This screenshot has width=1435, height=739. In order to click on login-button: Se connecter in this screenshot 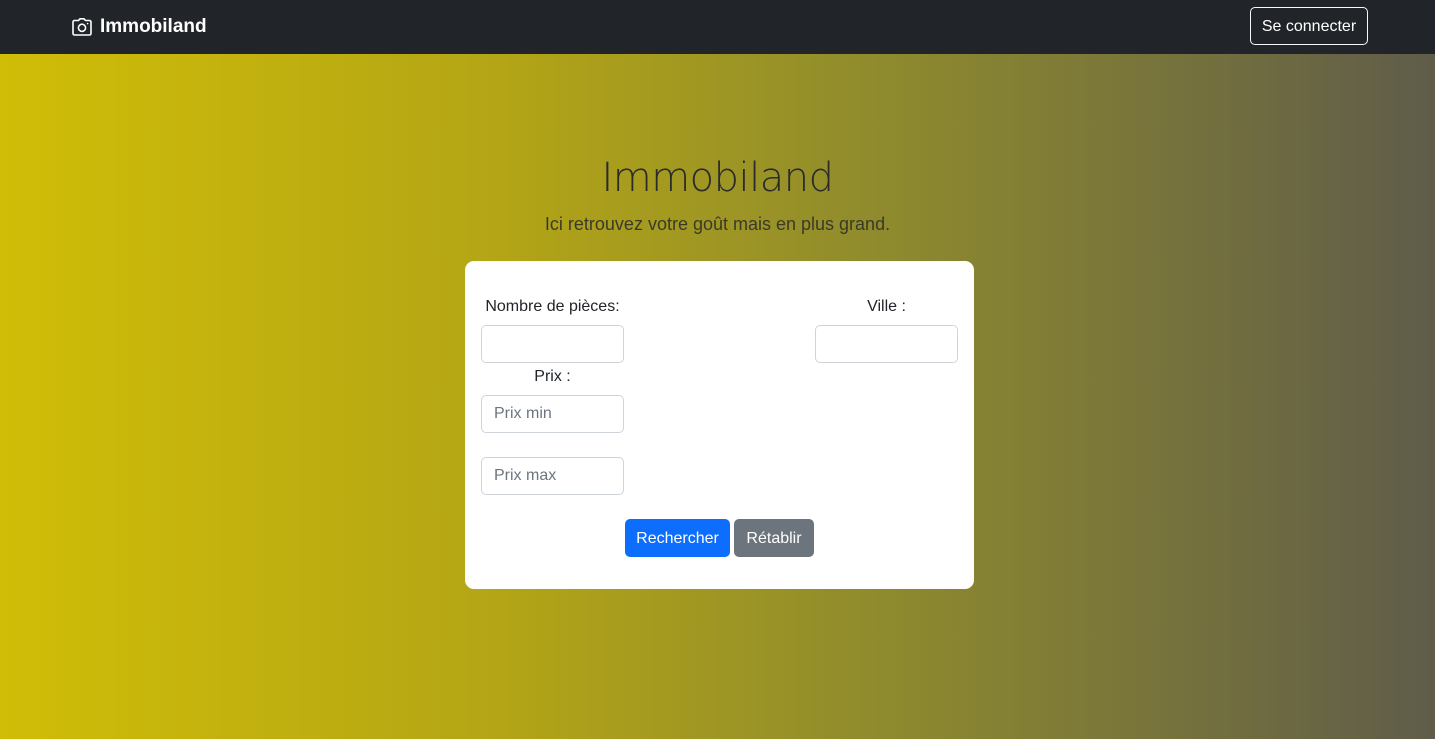, I will do `click(1309, 26)`.